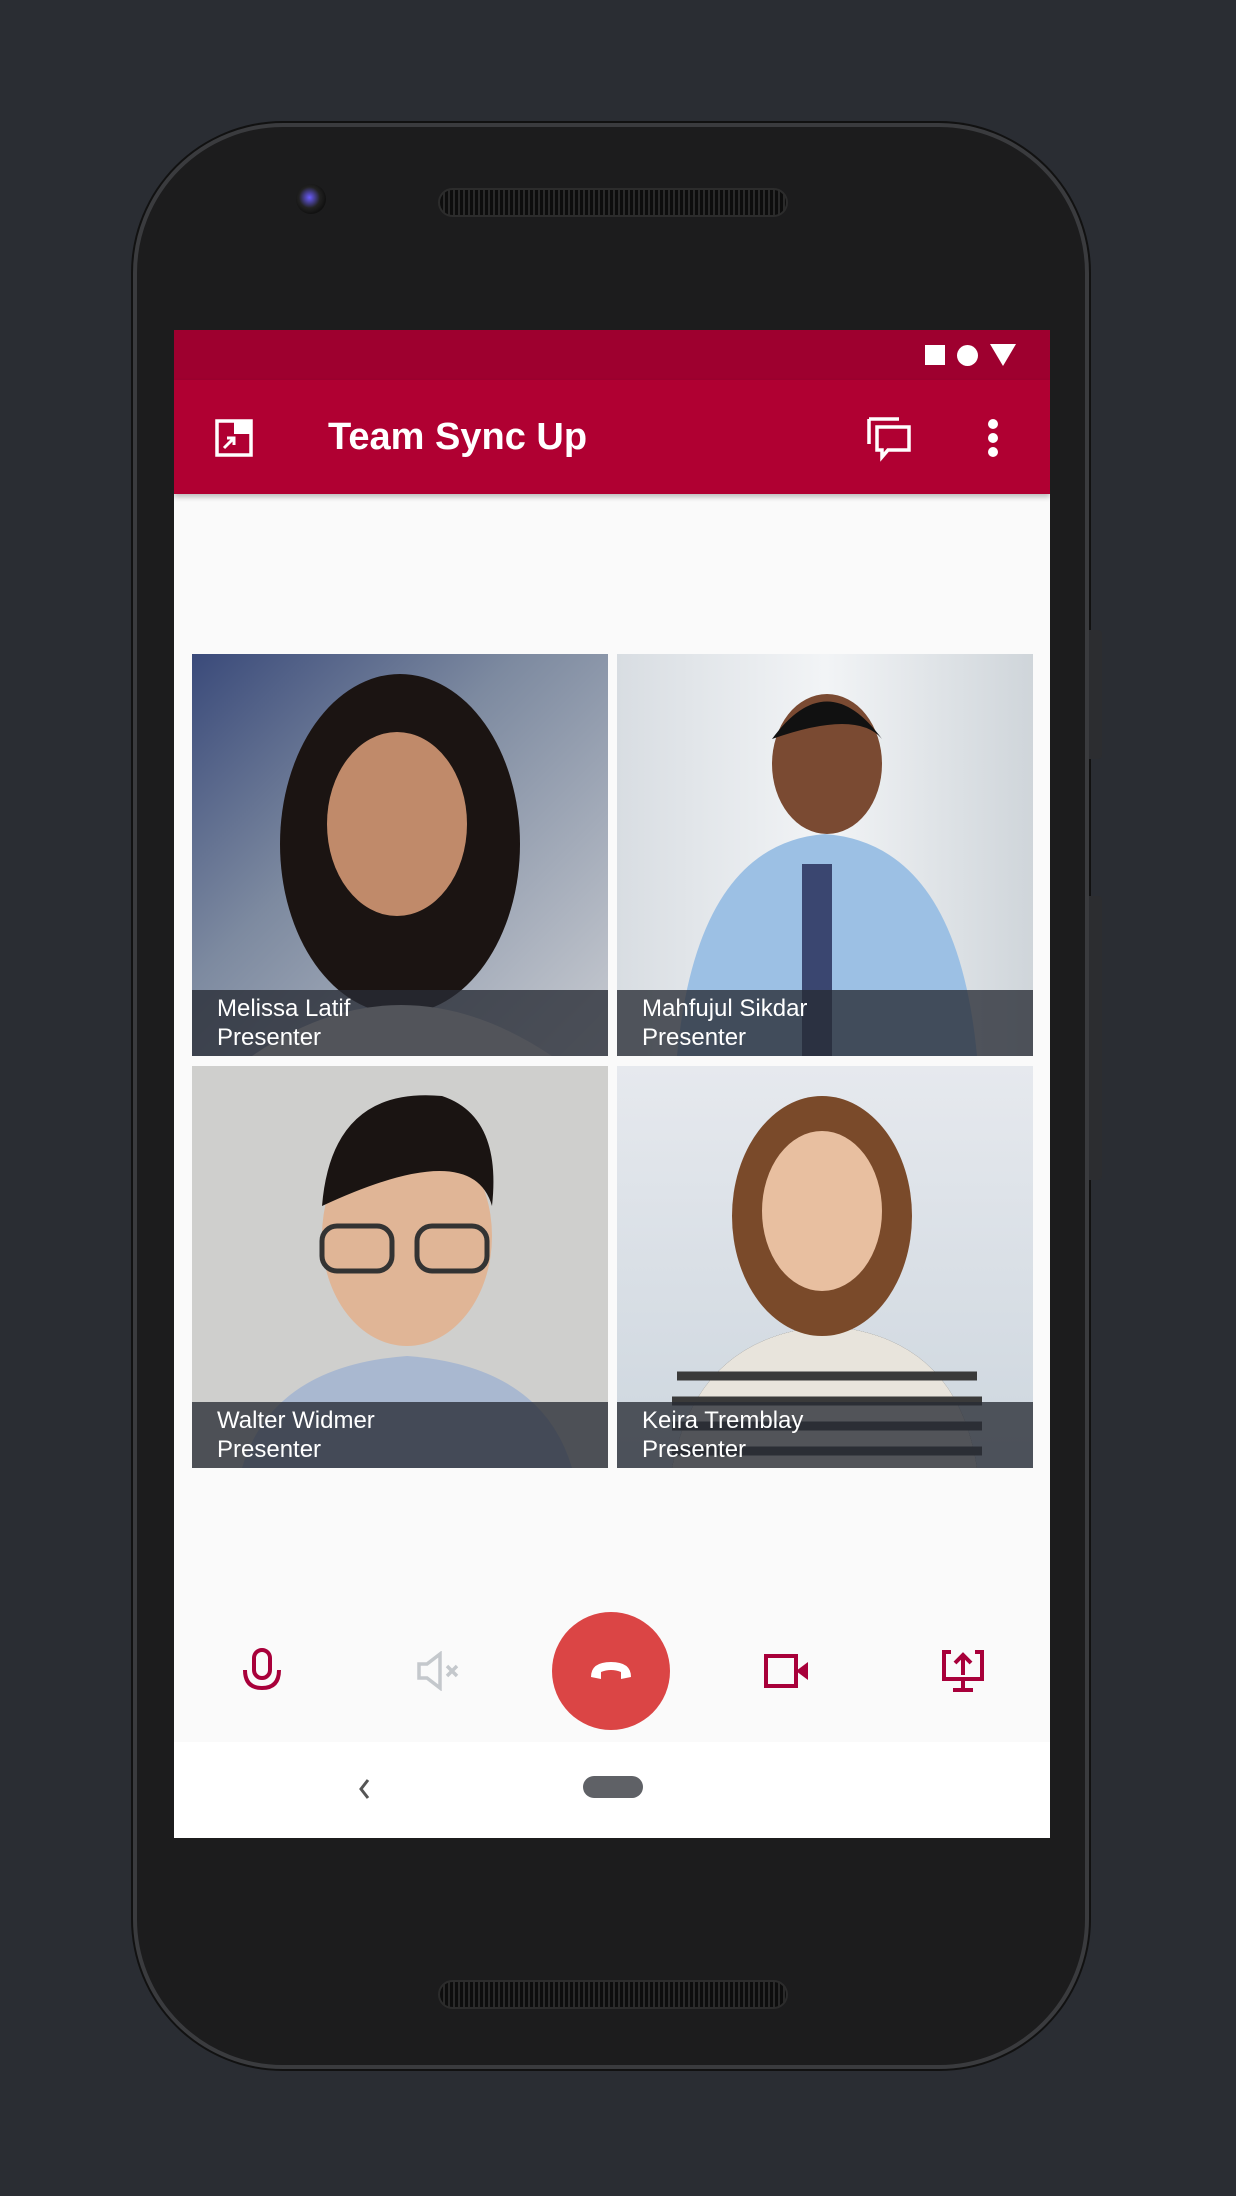 Image resolution: width=1236 pixels, height=2196 pixels. I want to click on front-camera, so click(311, 199).